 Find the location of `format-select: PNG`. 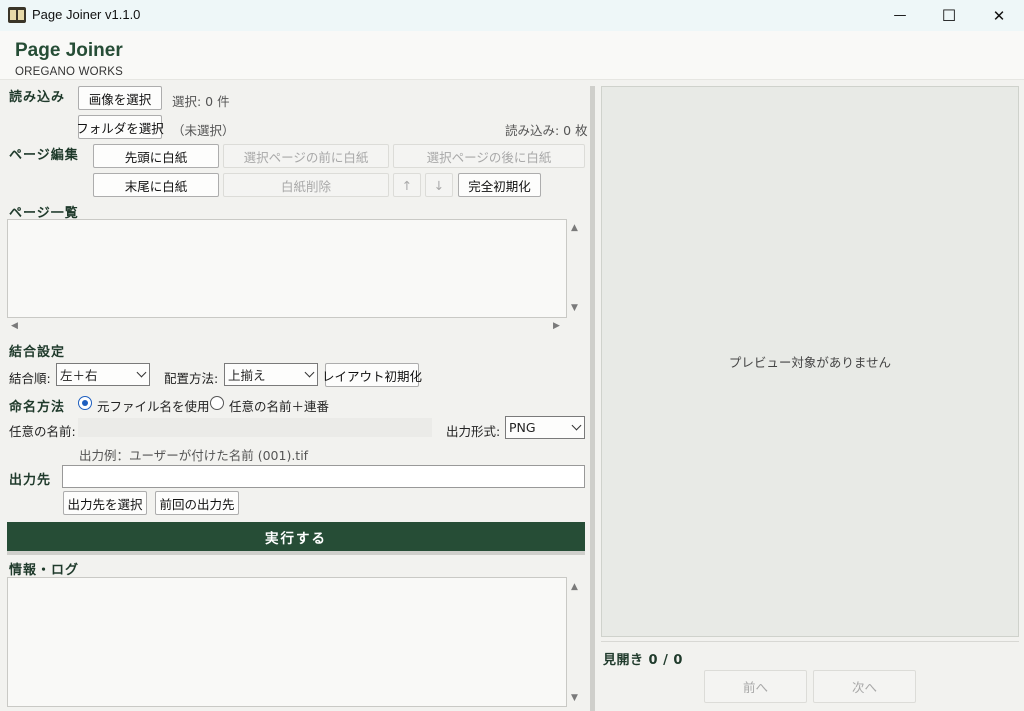

format-select: PNG is located at coordinates (545, 427).